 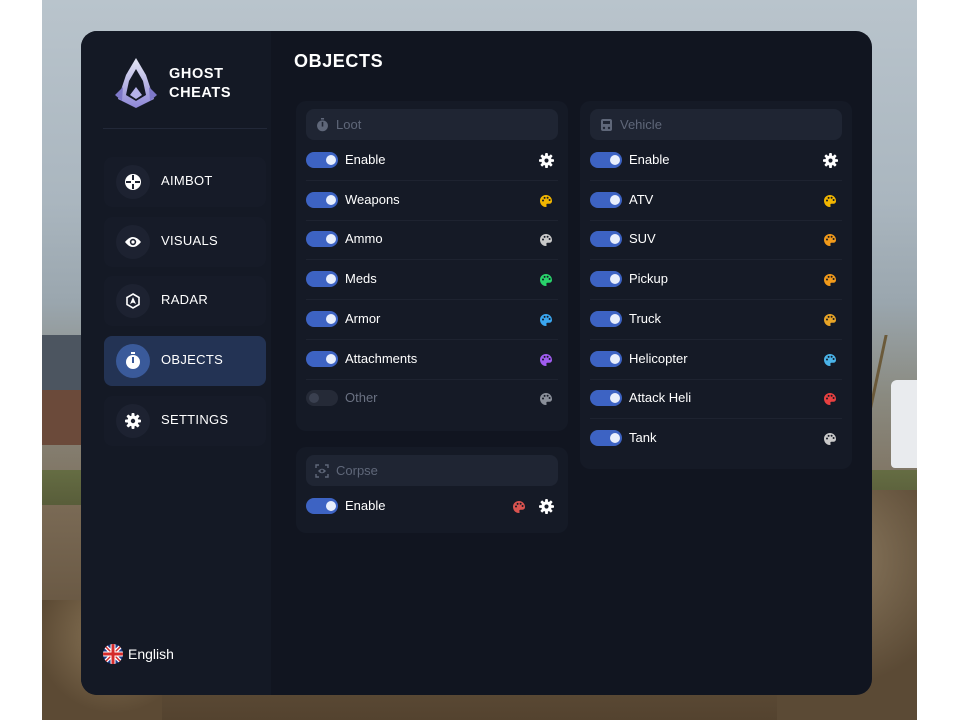 What do you see at coordinates (192, 359) in the screenshot?
I see `sidebar-item-label: OBJECTS` at bounding box center [192, 359].